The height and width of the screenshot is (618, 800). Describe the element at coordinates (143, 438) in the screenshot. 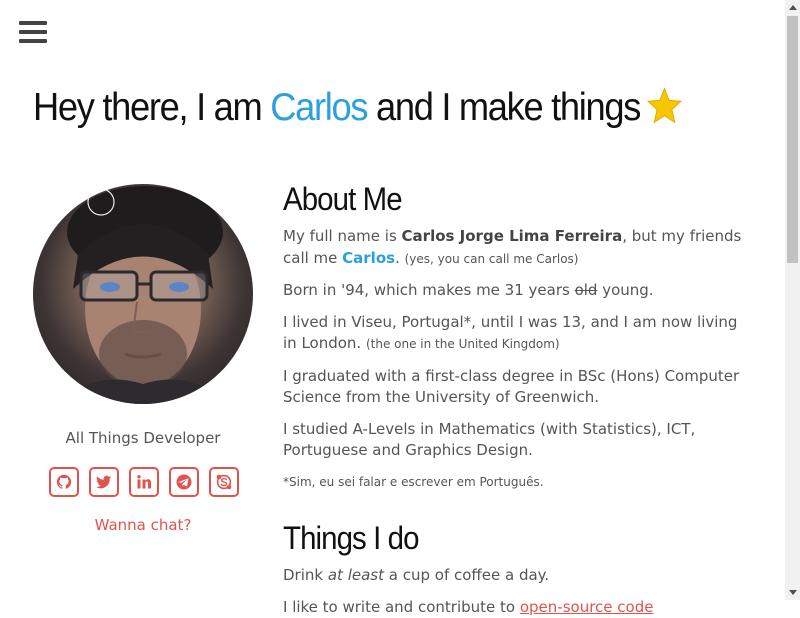

I see `role-label: All Things Developer` at that location.